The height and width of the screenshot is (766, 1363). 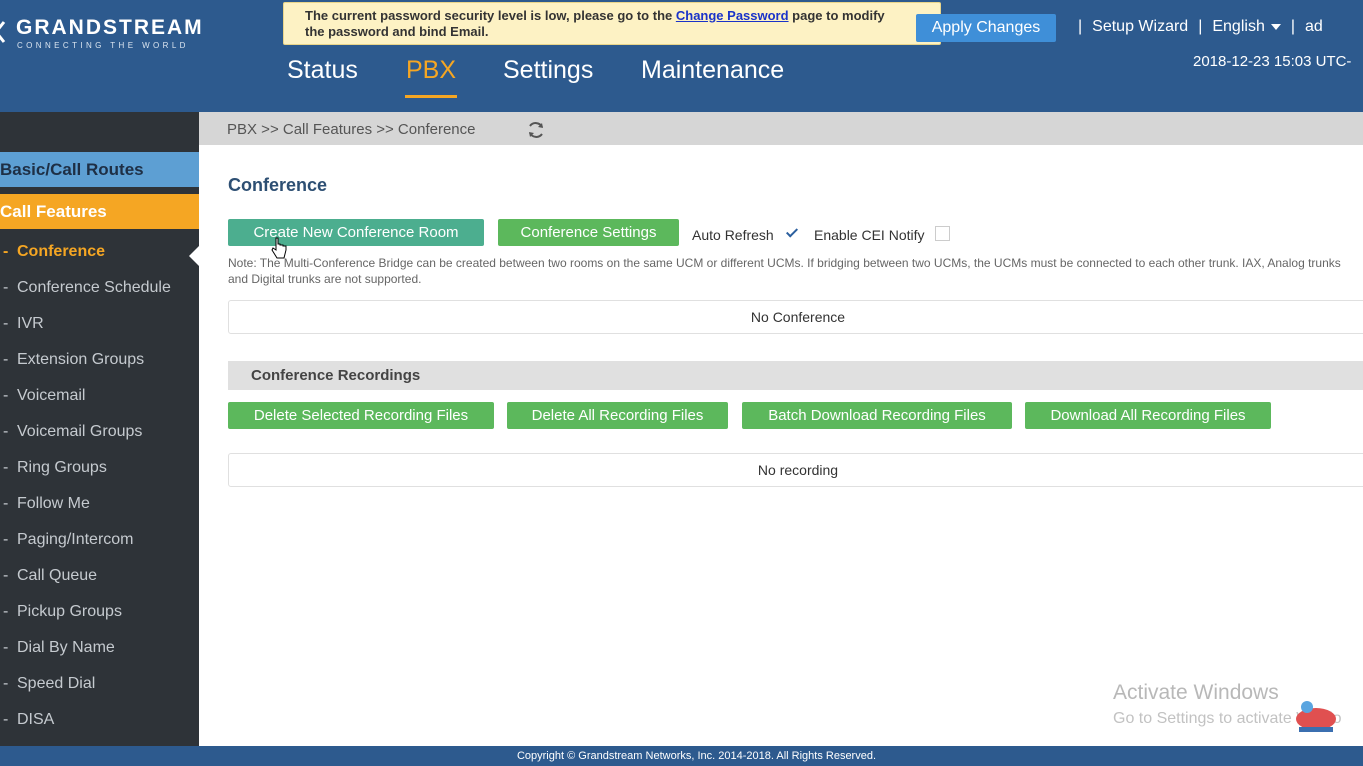 What do you see at coordinates (1196, 692) in the screenshot?
I see `activate-windows-watermark: Activate Windows` at bounding box center [1196, 692].